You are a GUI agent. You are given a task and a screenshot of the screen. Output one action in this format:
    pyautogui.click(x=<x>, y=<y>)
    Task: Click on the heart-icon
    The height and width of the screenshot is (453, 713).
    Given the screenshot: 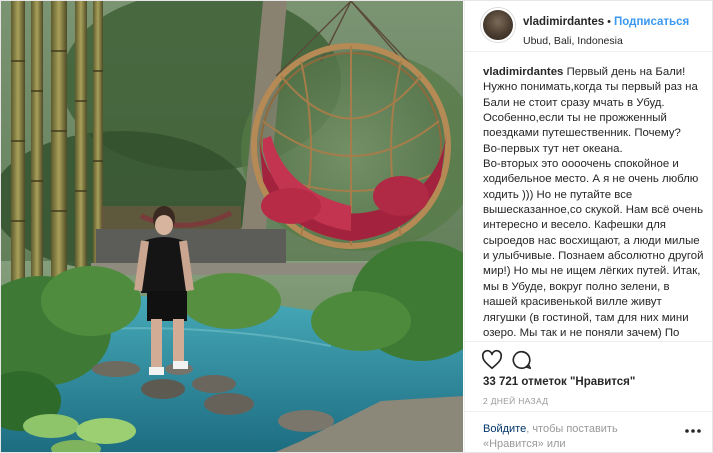 What is the action you would take?
    pyautogui.click(x=492, y=360)
    